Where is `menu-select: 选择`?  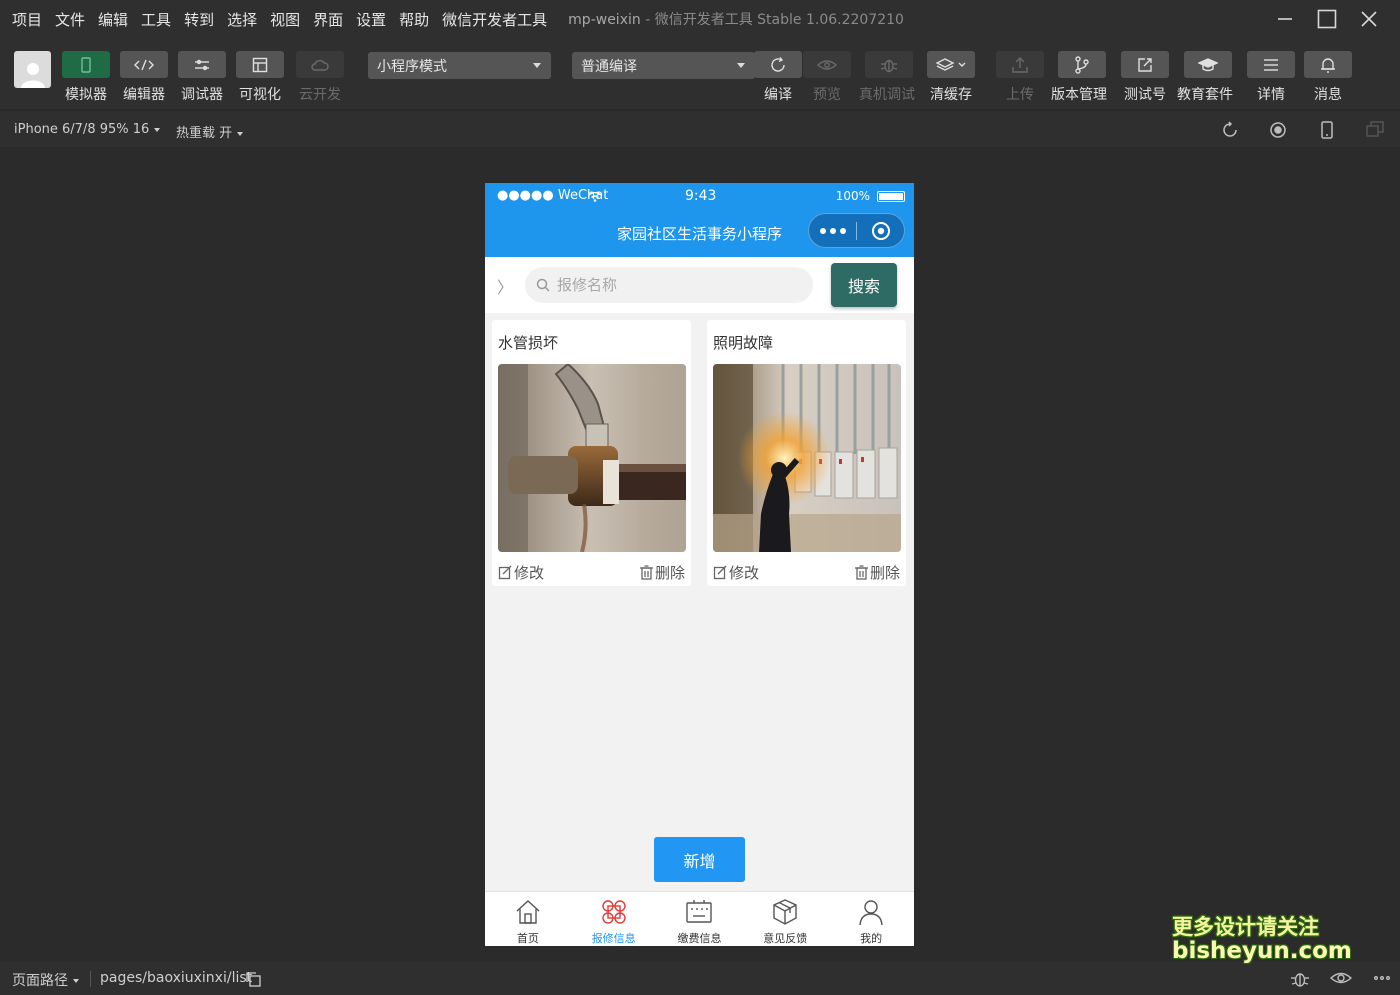 menu-select: 选择 is located at coordinates (242, 19).